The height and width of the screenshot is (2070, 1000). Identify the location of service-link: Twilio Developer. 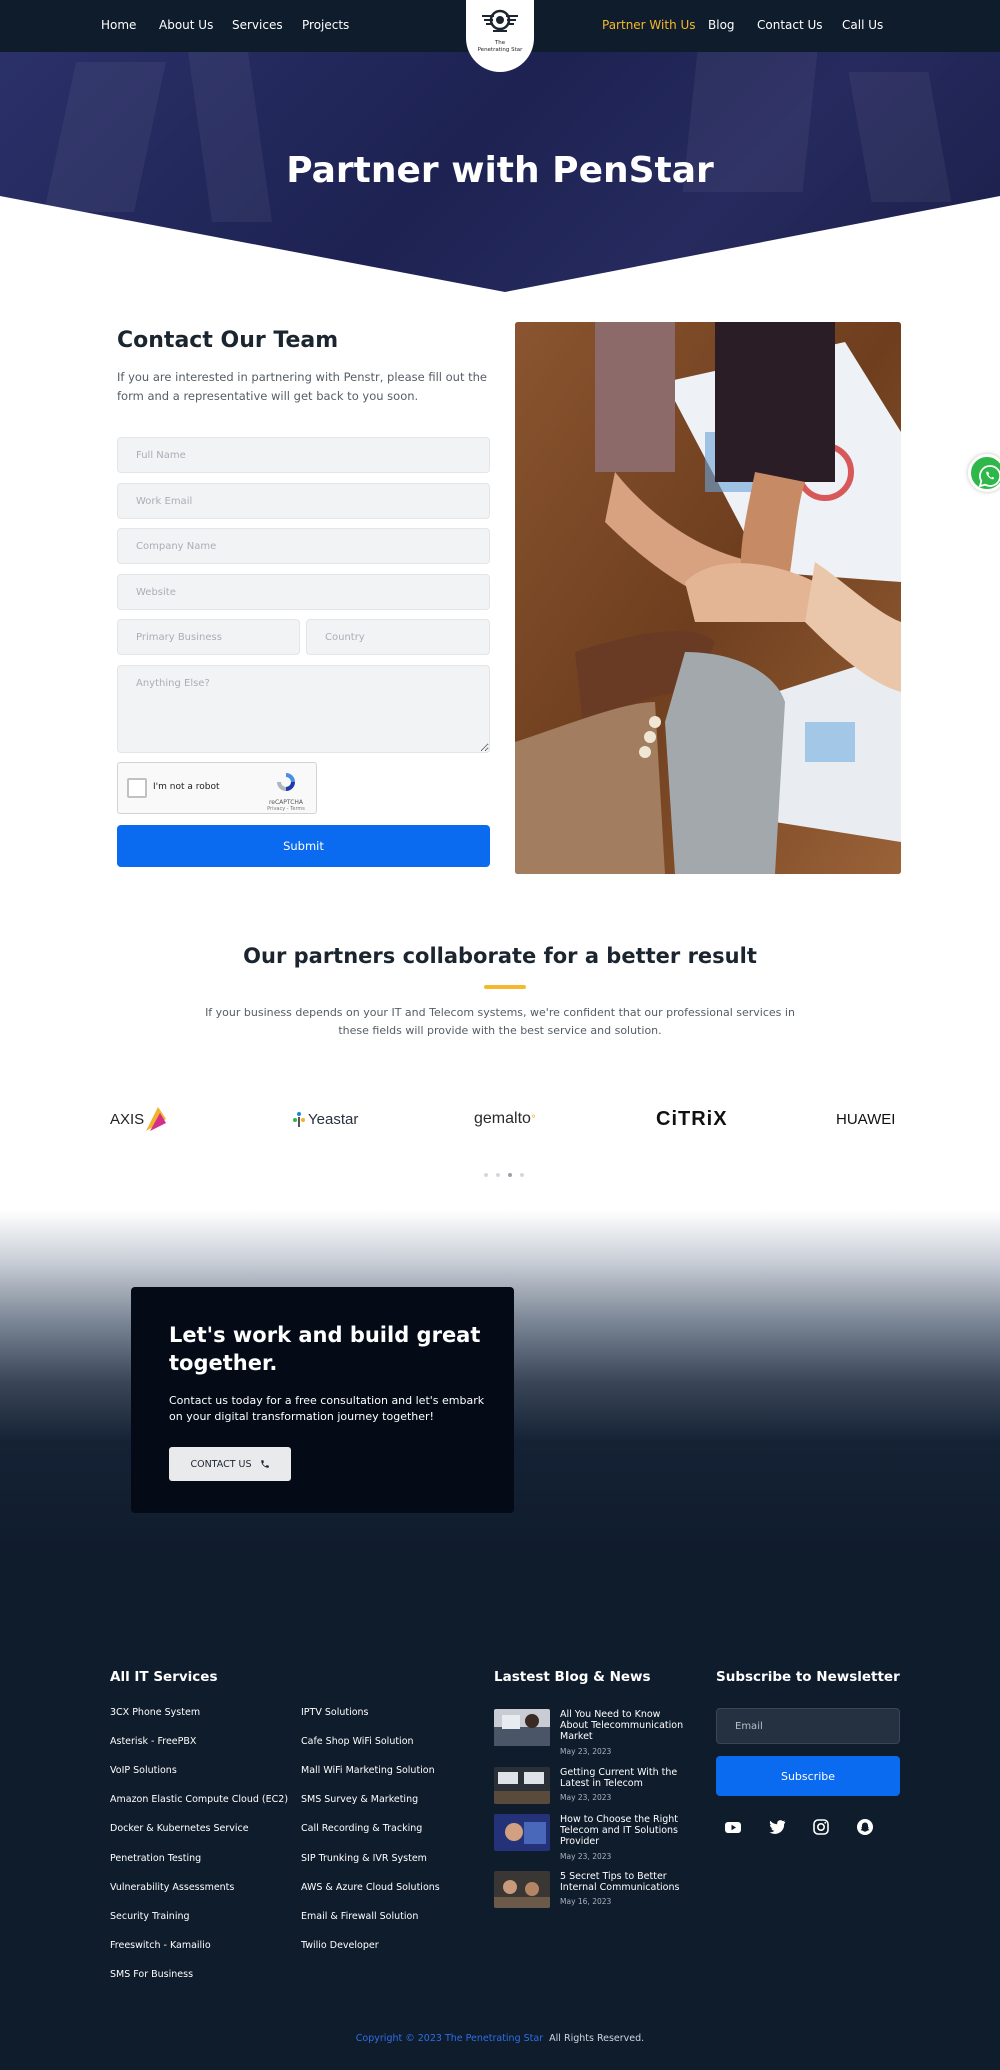
(340, 1945).